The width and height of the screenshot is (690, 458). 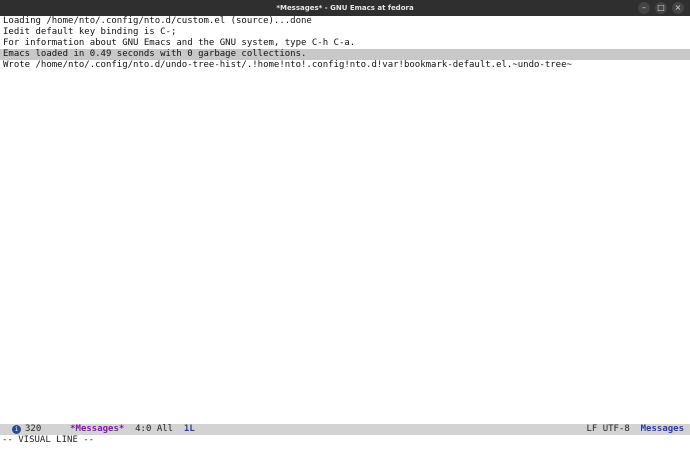 What do you see at coordinates (662, 429) in the screenshot?
I see `major-mode: Messages` at bounding box center [662, 429].